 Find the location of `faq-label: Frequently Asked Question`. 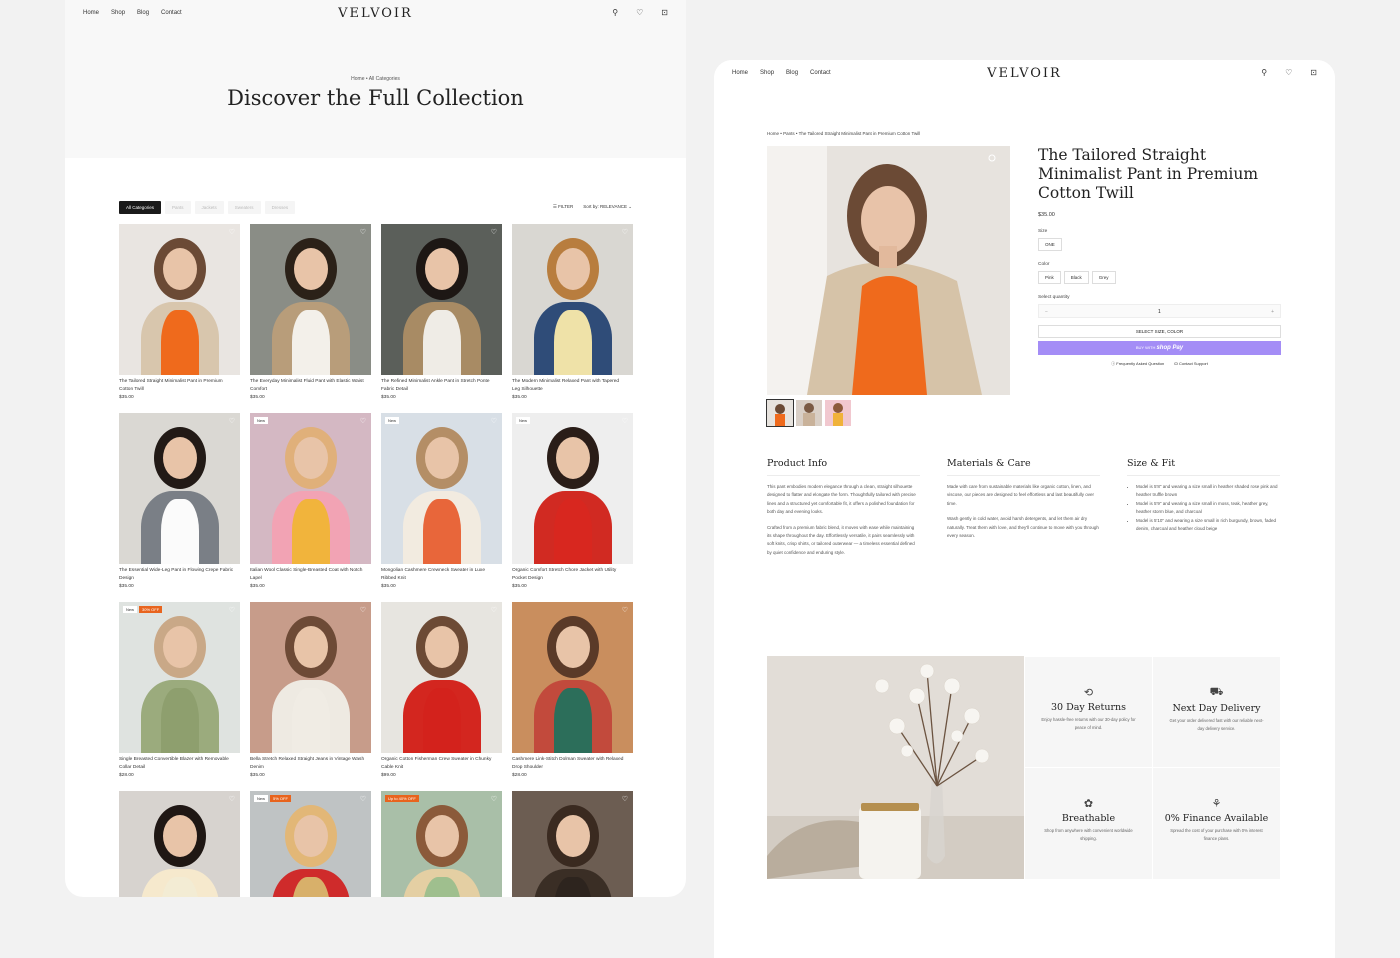

faq-label: Frequently Asked Question is located at coordinates (1140, 363).